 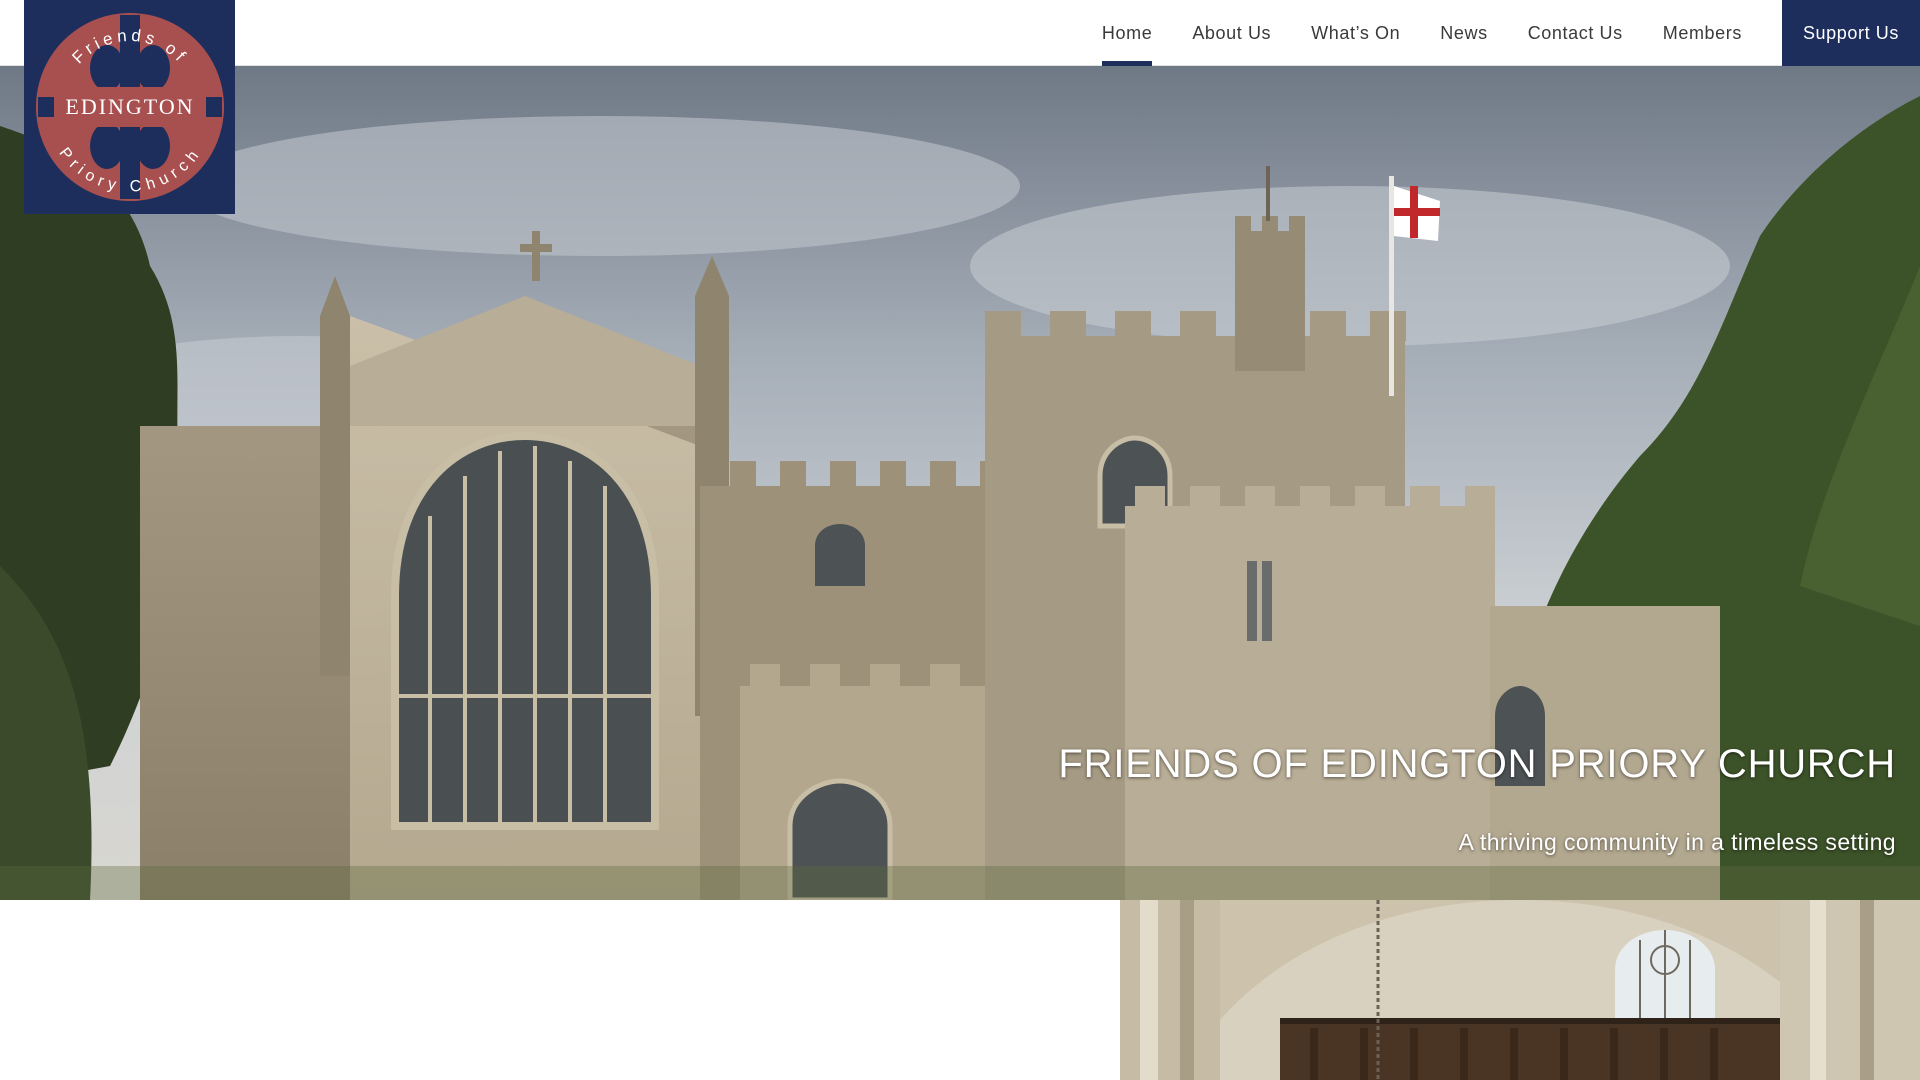 I want to click on church-interior-photo, so click(x=1520, y=990).